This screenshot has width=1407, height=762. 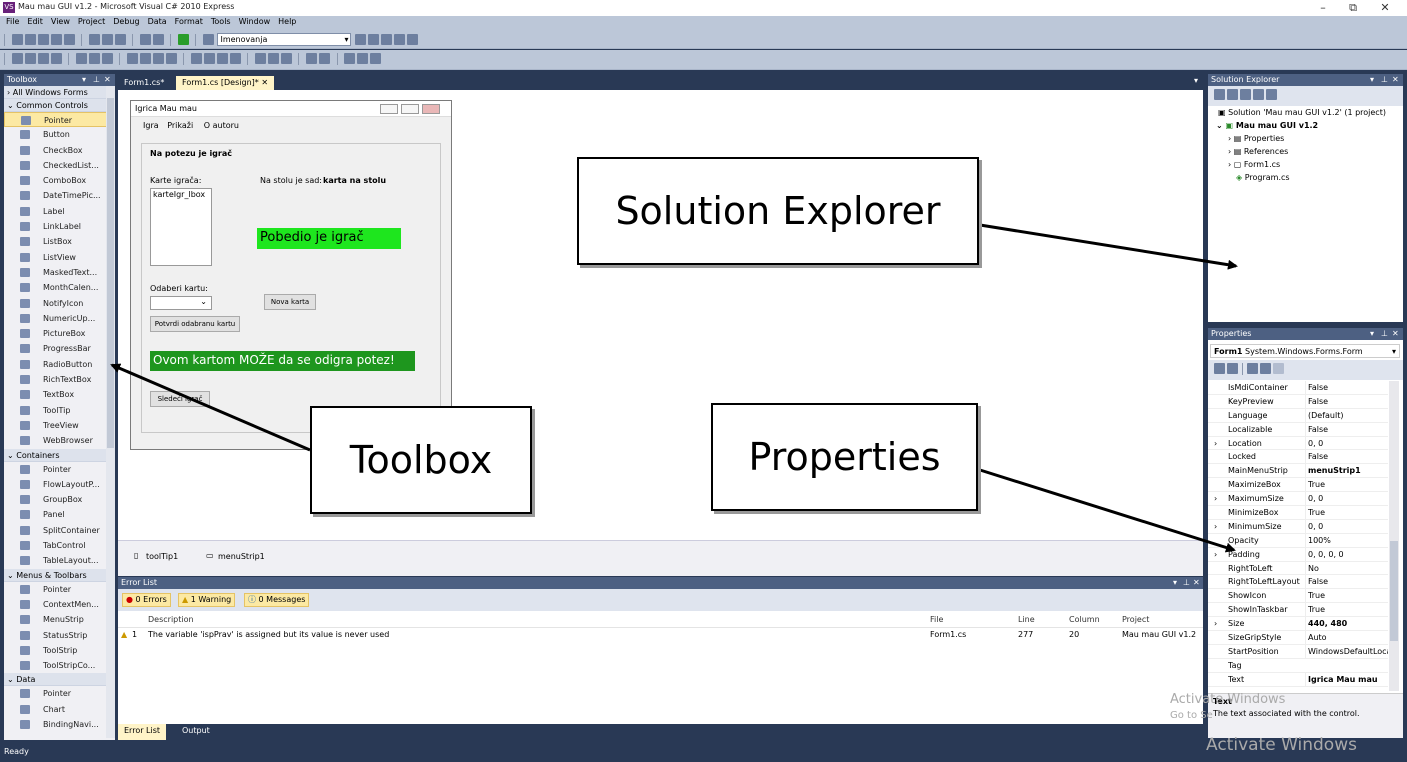 I want to click on props-close-icon: ✕, so click(x=1395, y=334).